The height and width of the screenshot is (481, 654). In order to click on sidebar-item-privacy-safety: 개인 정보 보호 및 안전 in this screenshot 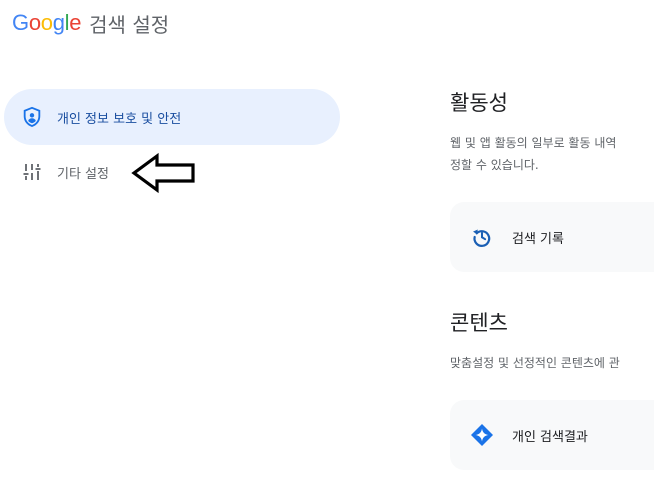, I will do `click(172, 117)`.